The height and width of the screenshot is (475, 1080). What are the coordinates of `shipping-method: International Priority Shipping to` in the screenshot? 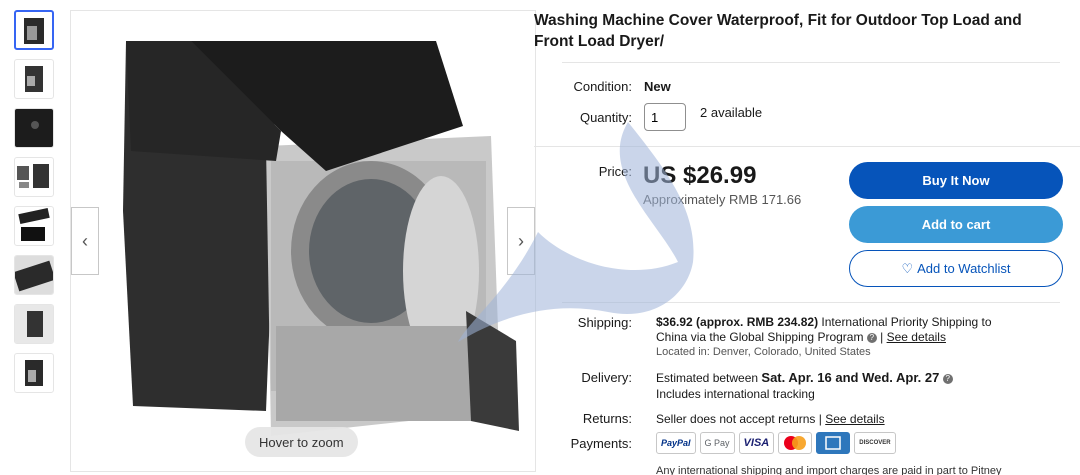 It's located at (906, 322).